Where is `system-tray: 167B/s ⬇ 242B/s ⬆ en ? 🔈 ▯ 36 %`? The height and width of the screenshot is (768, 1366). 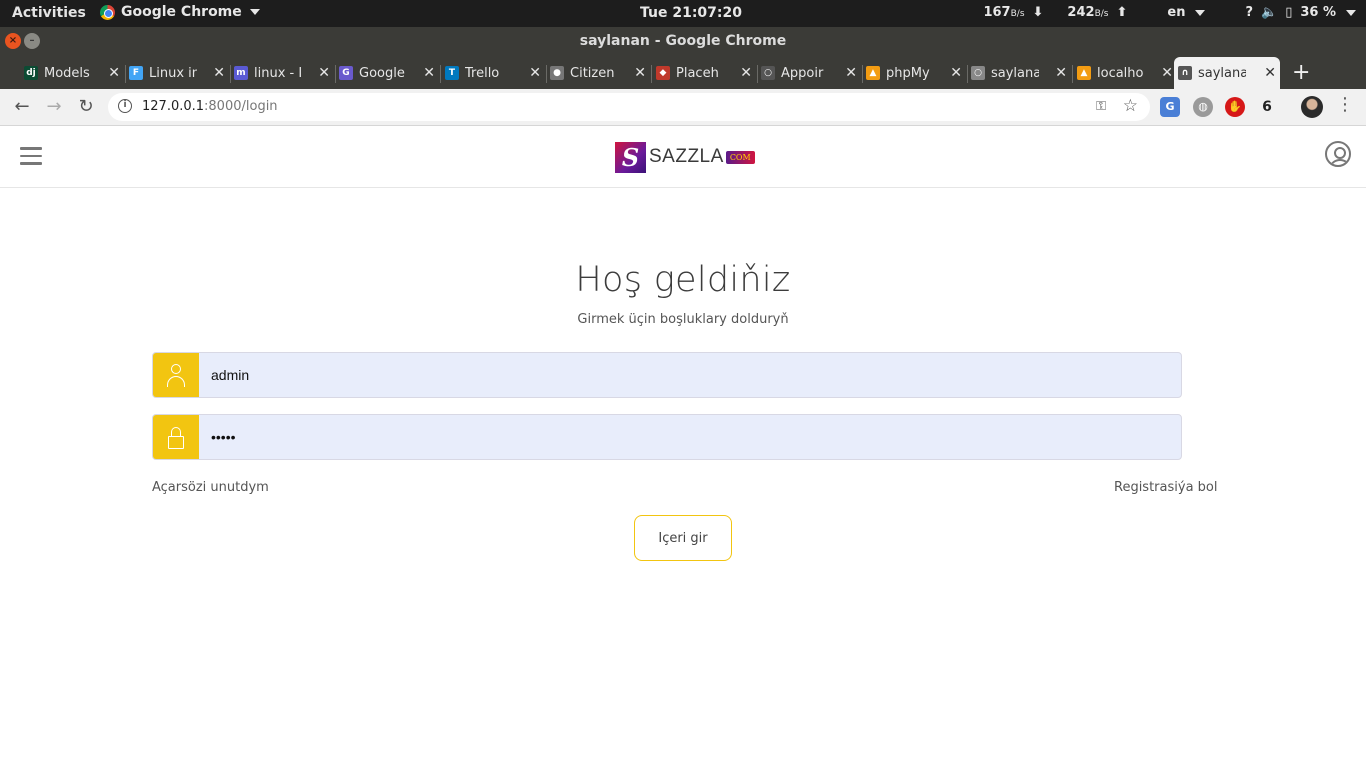
system-tray: 167B/s ⬇ 242B/s ⬆ en ? 🔈 ▯ 36 % is located at coordinates (1169, 12).